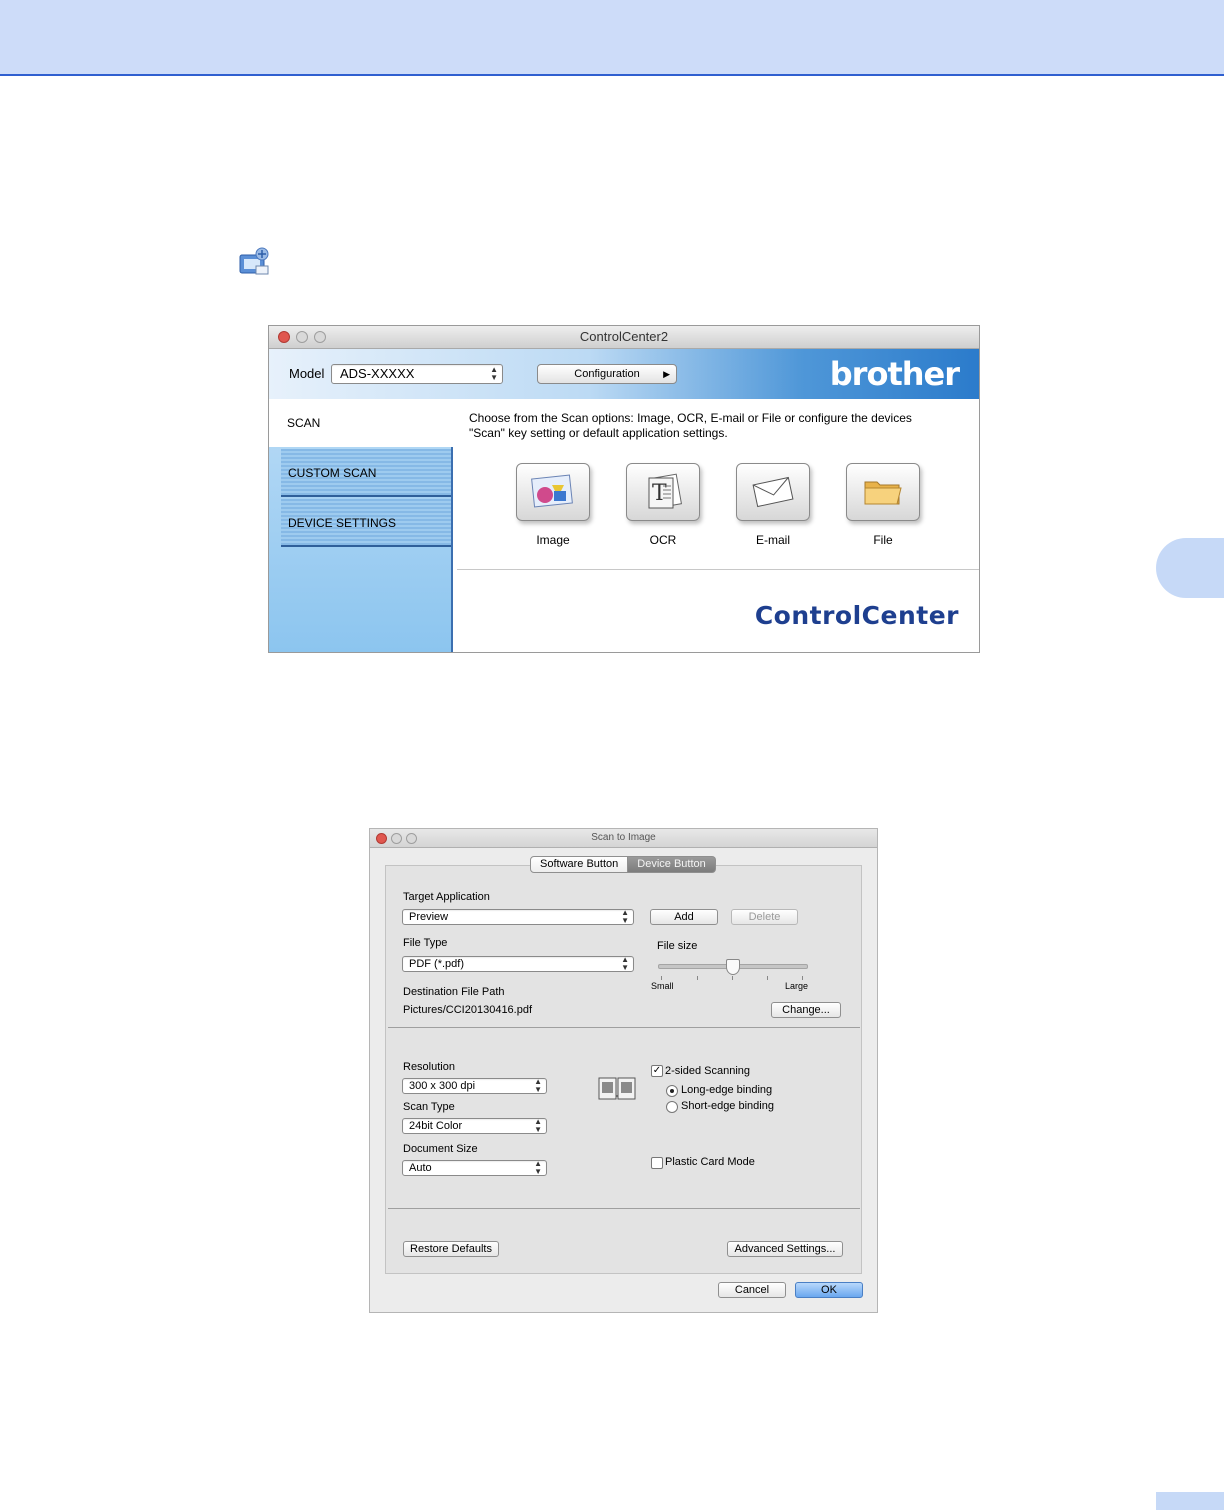  What do you see at coordinates (727, 1090) in the screenshot?
I see `long-edge-label: Long-edge binding` at bounding box center [727, 1090].